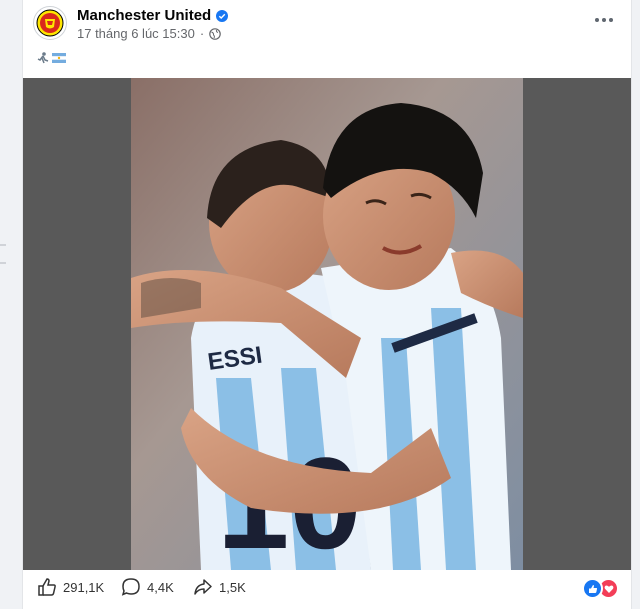 Image resolution: width=640 pixels, height=609 pixels. What do you see at coordinates (203, 587) in the screenshot?
I see `share-arrow-icon` at bounding box center [203, 587].